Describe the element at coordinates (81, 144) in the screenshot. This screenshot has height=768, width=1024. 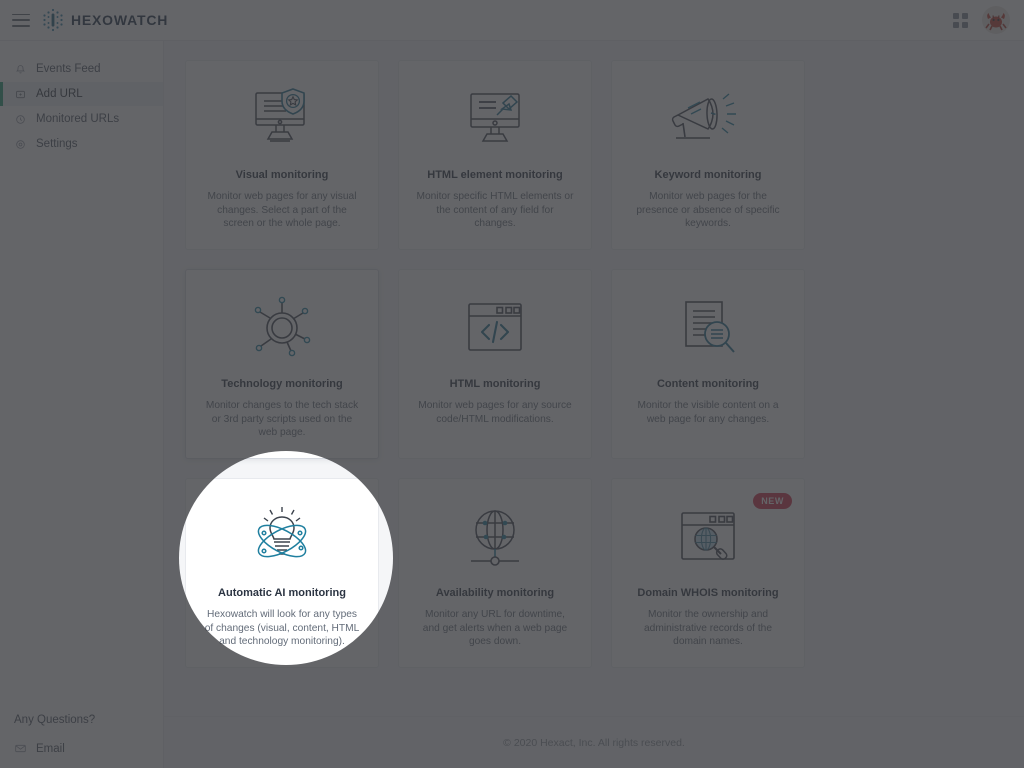
I see `sidebar-item-settings: Settings` at that location.